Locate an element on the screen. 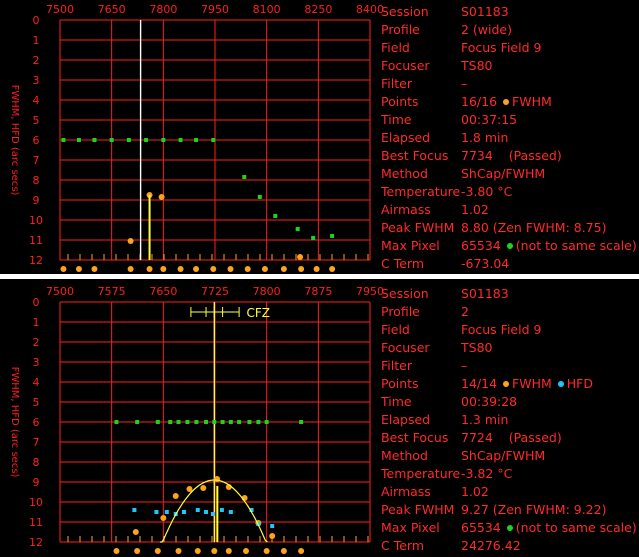 This screenshot has height=557, width=639. info-value: ShCap/FWHM is located at coordinates (503, 173).